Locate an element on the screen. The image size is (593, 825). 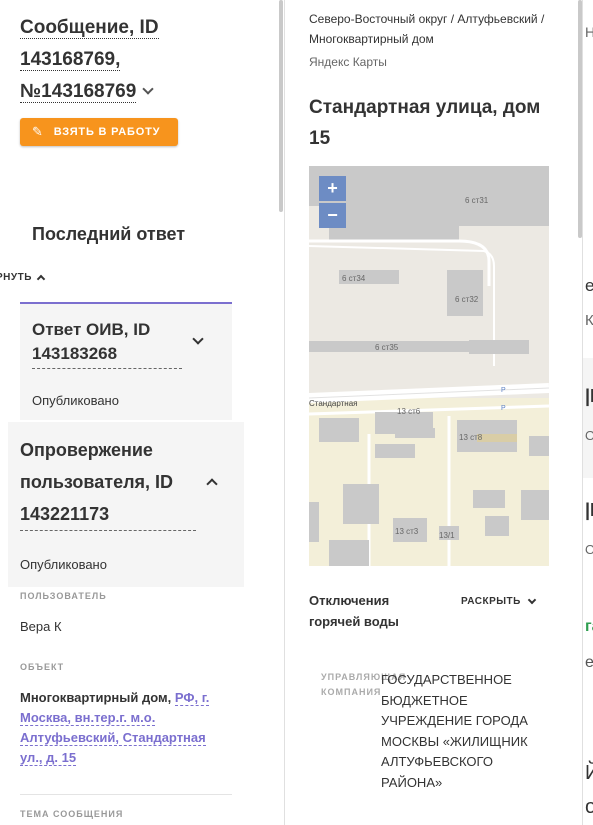
clipped-text: Ка is located at coordinates (589, 320).